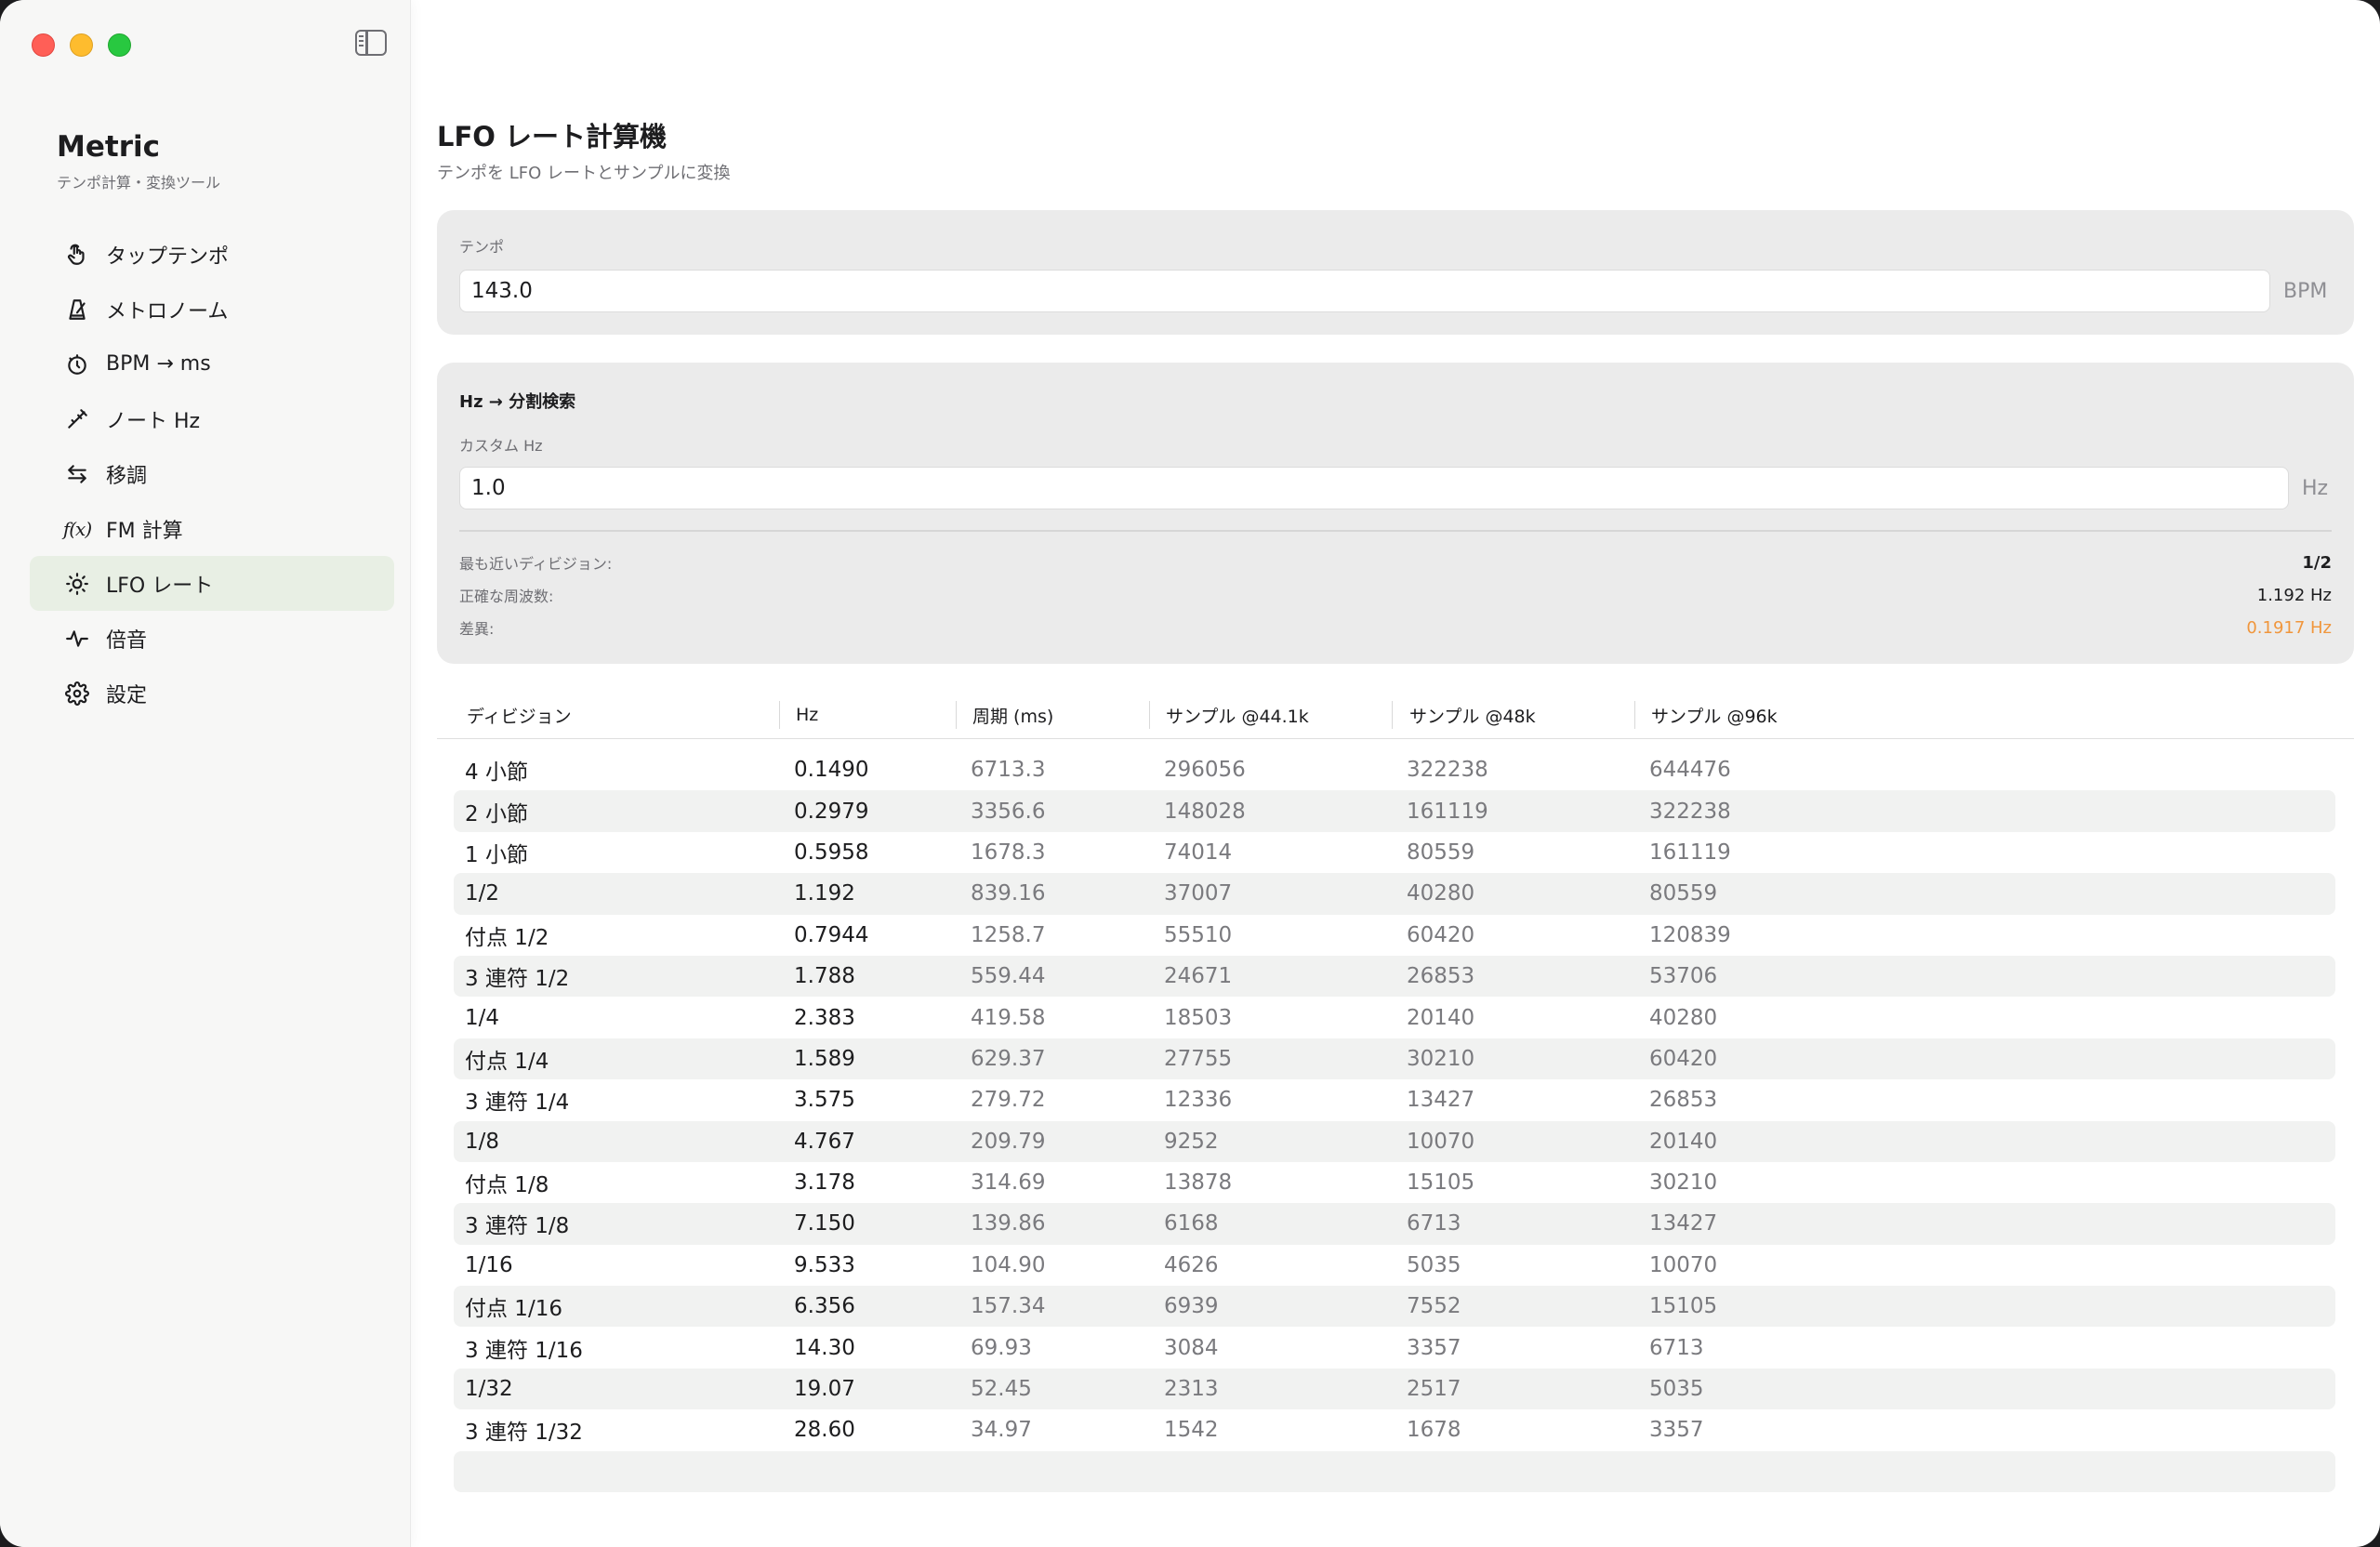 The image size is (2380, 1547). What do you see at coordinates (524, 1350) in the screenshot?
I see `division-cell: 3 連符 1/16` at bounding box center [524, 1350].